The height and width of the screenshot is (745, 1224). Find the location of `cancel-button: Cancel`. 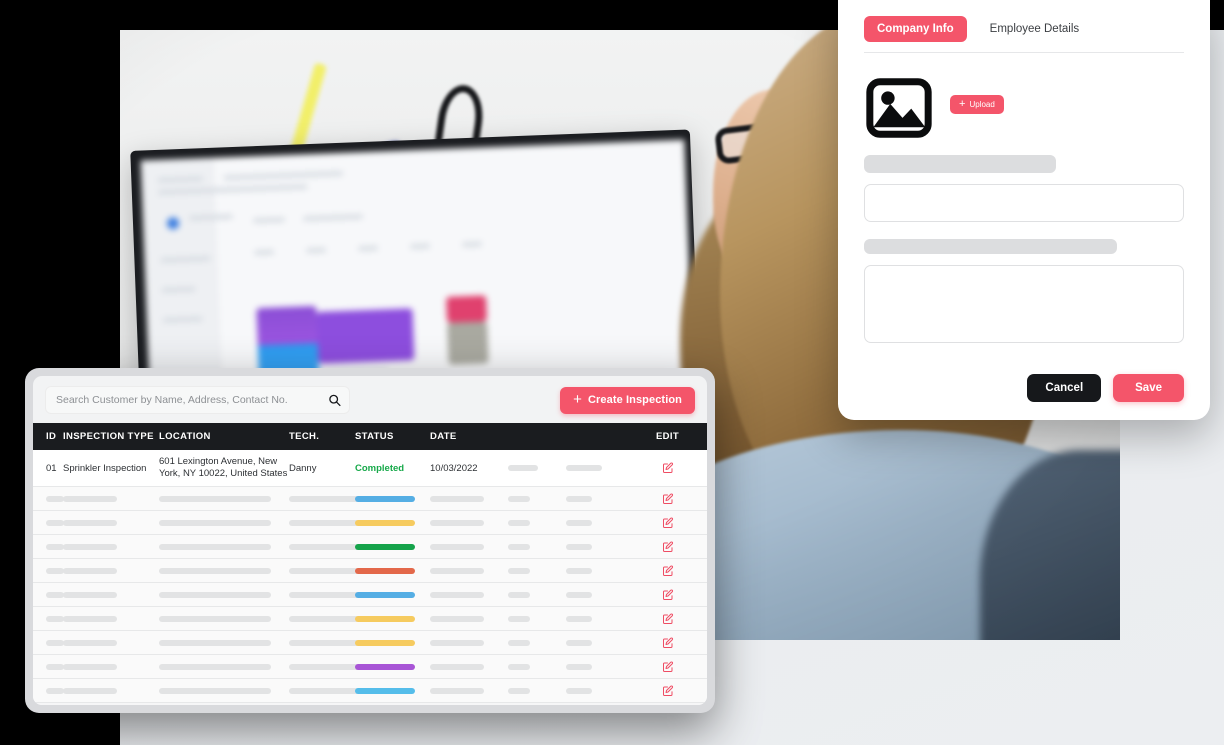

cancel-button: Cancel is located at coordinates (1064, 388).